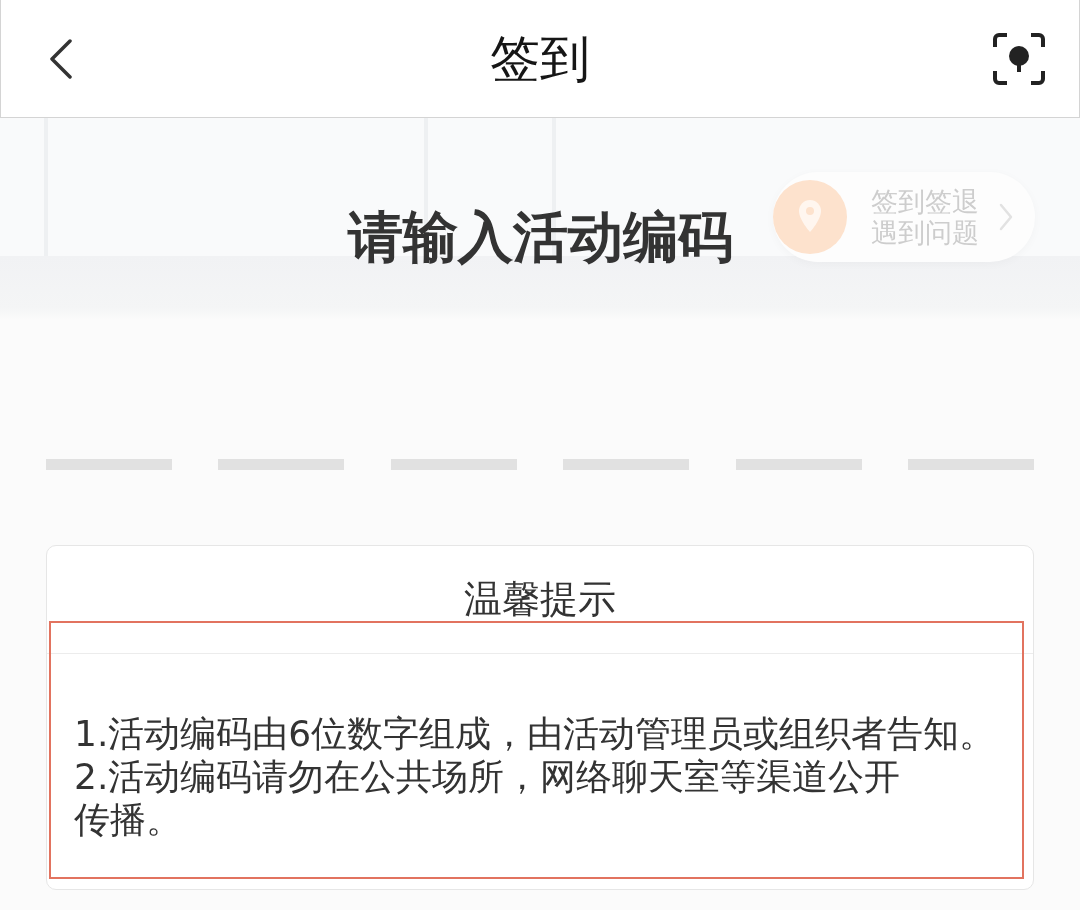  I want to click on location-pin-icon, so click(810, 217).